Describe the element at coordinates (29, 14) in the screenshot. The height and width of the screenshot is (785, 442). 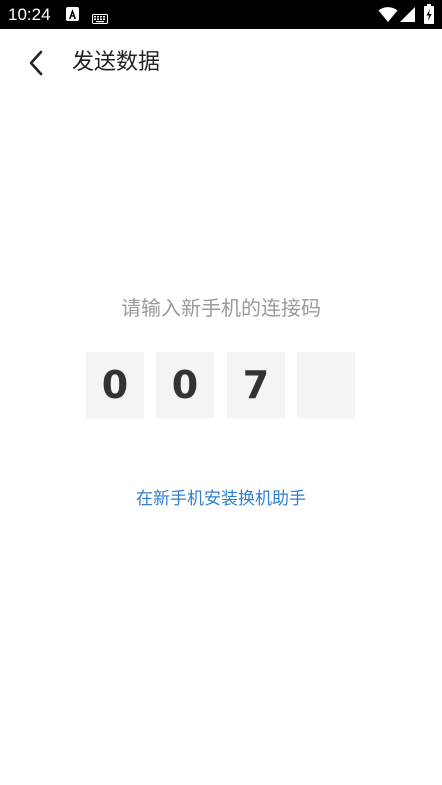
I see `status-time: 10:24` at that location.